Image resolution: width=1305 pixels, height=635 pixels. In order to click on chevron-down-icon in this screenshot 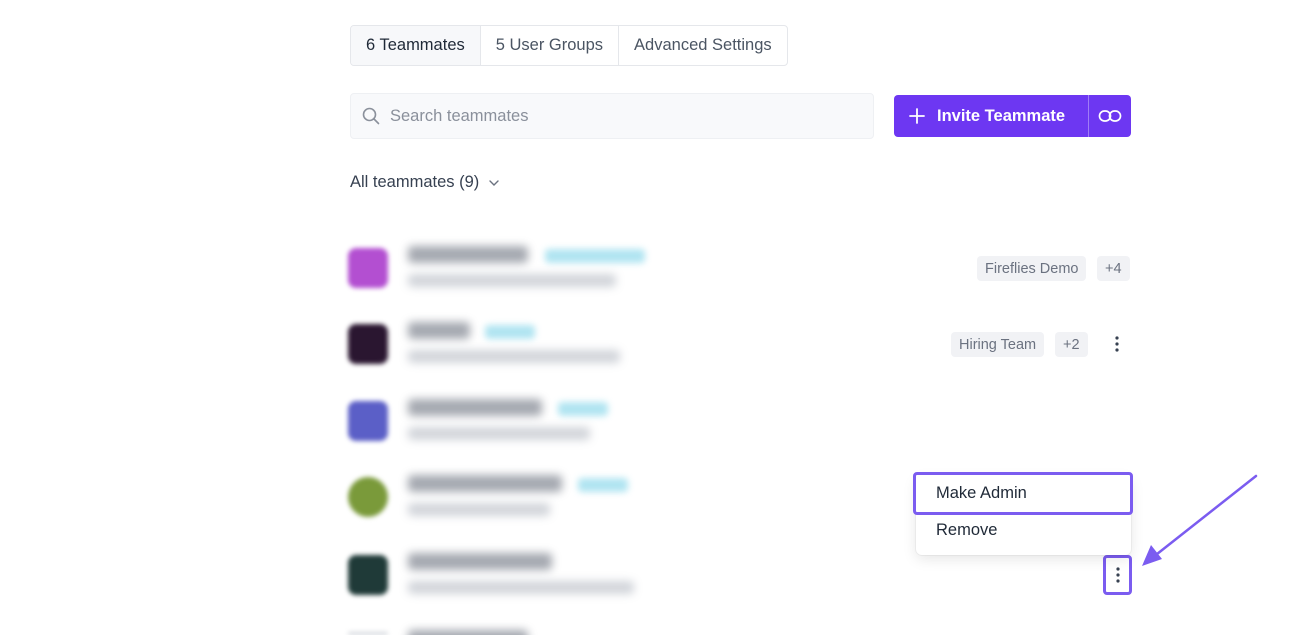, I will do `click(494, 182)`.